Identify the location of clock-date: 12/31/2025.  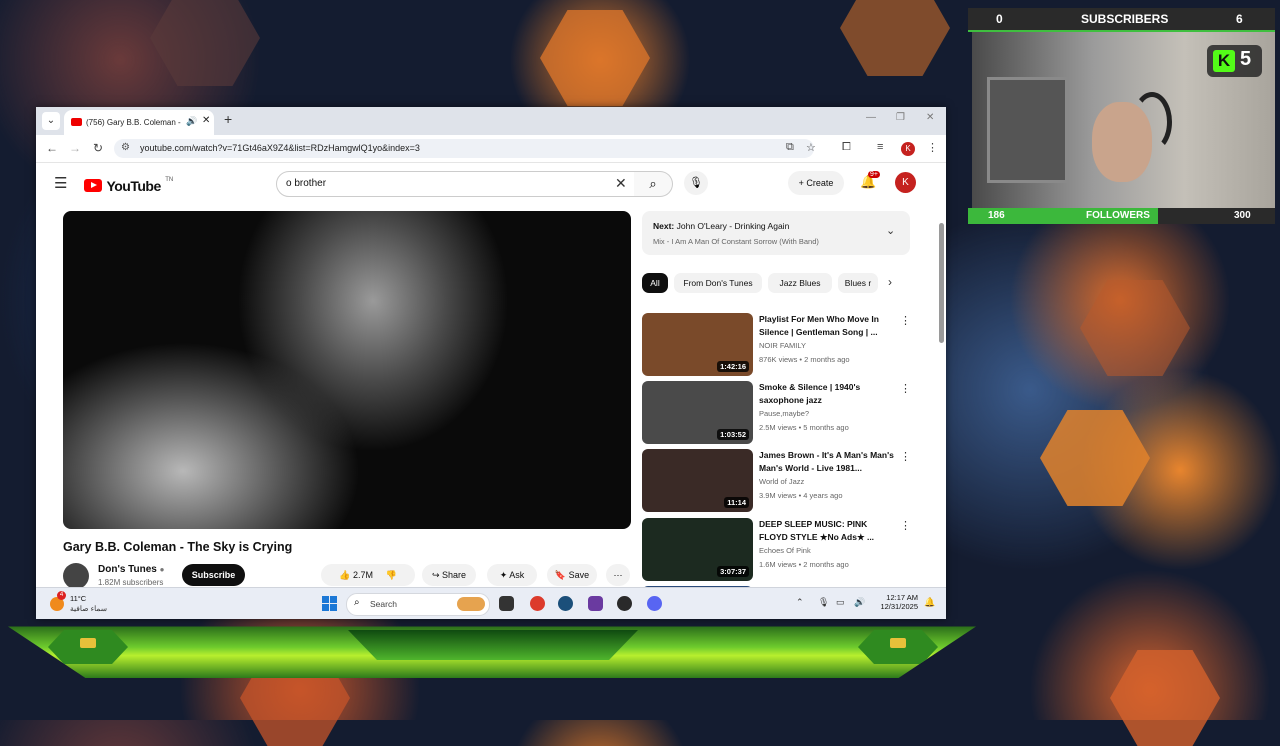
(899, 606).